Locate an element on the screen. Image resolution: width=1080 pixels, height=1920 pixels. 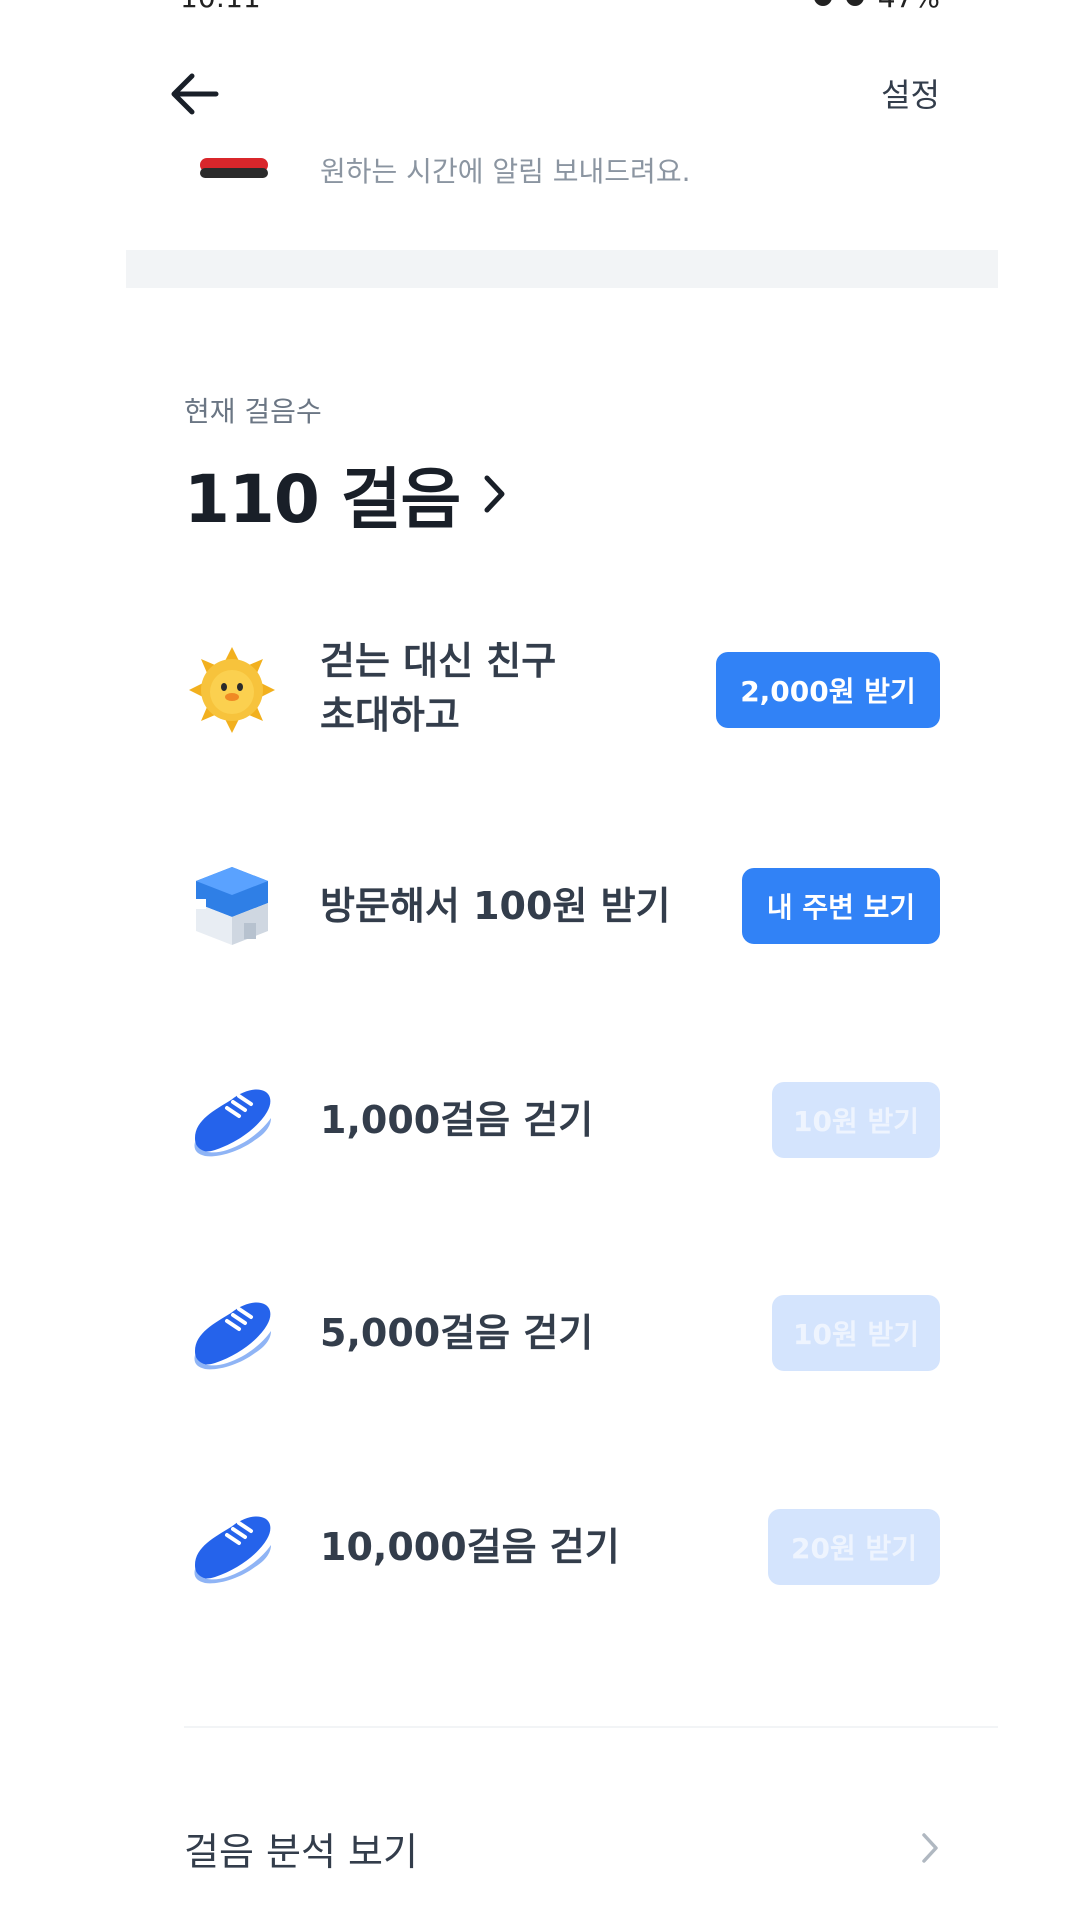
steps-count-link: 110 걸음 is located at coordinates (346, 494).